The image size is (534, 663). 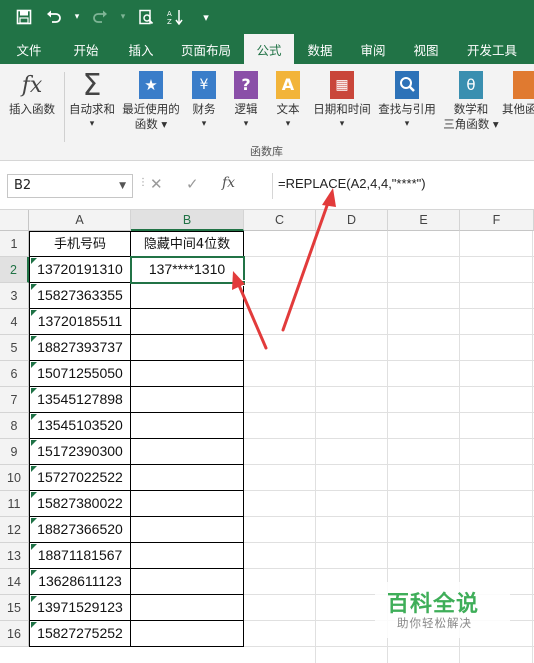 What do you see at coordinates (187, 634) in the screenshot?
I see `cell-b16` at bounding box center [187, 634].